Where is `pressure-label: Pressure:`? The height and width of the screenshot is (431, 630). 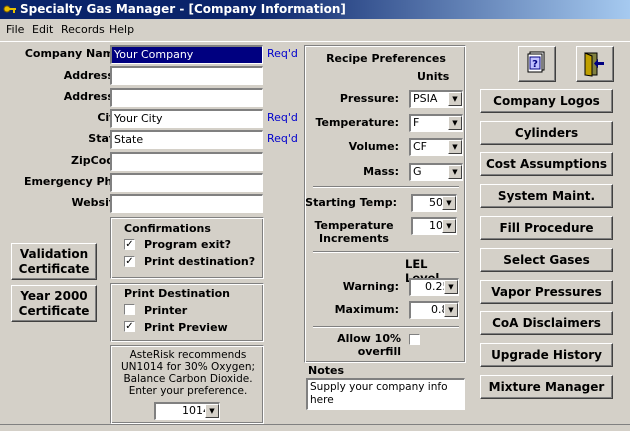 pressure-label: Pressure: is located at coordinates (369, 98).